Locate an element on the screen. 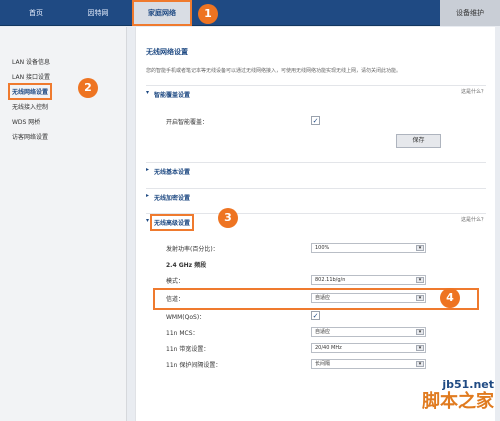  row-channel: 信道： 自适应 ▾ is located at coordinates (316, 299).